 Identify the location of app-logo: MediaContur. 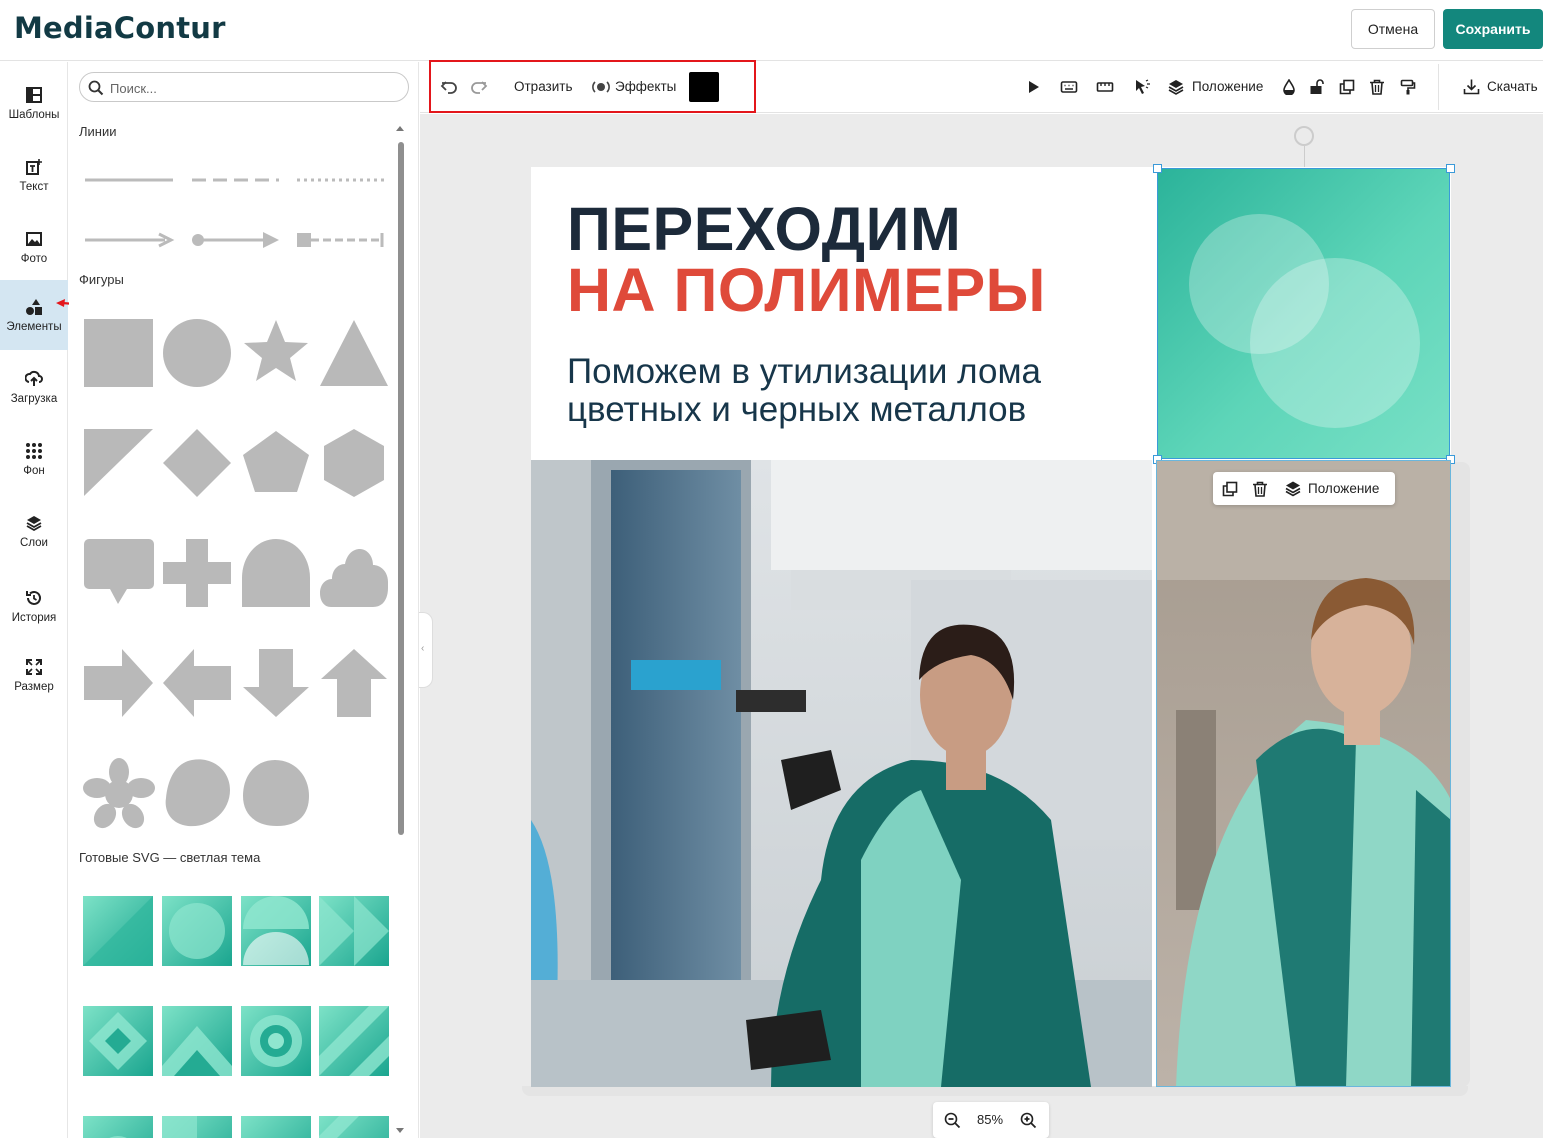
(120, 28).